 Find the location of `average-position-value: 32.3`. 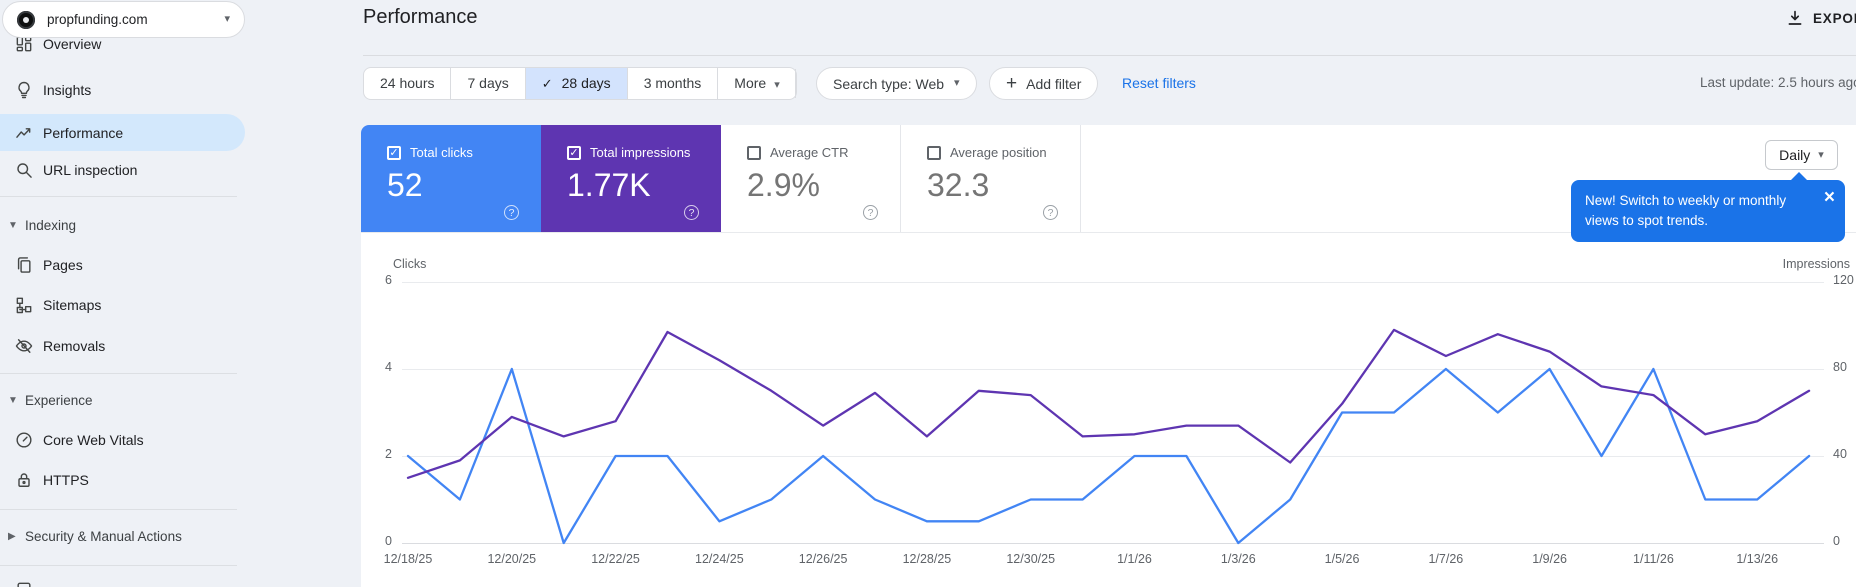

average-position-value: 32.3 is located at coordinates (958, 185).